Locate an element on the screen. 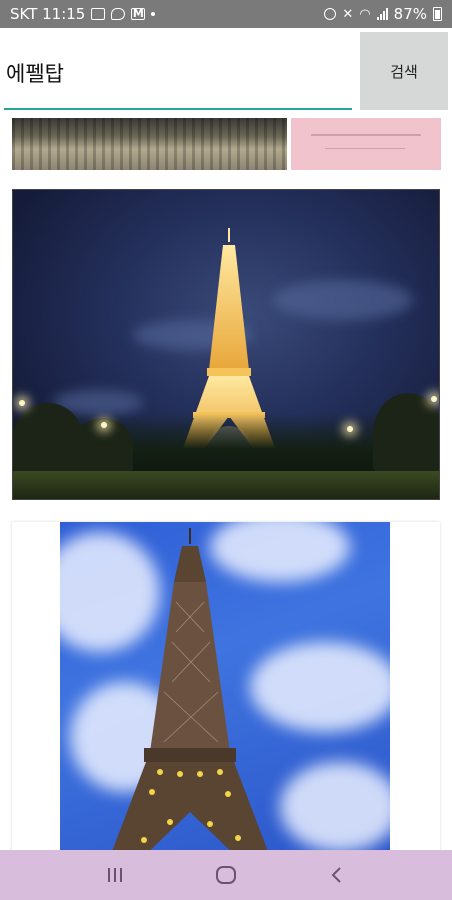  mail-icon: M is located at coordinates (138, 13).